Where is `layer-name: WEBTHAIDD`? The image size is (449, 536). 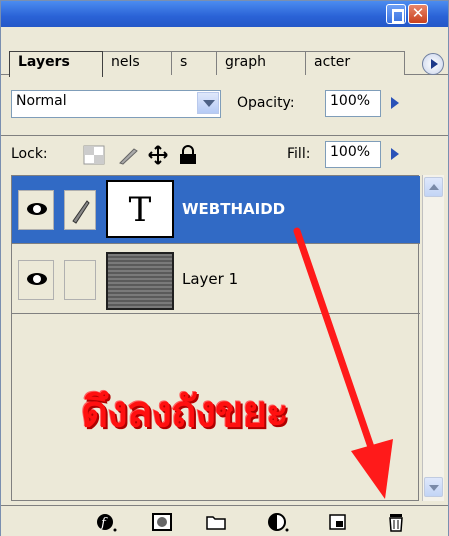 layer-name: WEBTHAIDD is located at coordinates (233, 209).